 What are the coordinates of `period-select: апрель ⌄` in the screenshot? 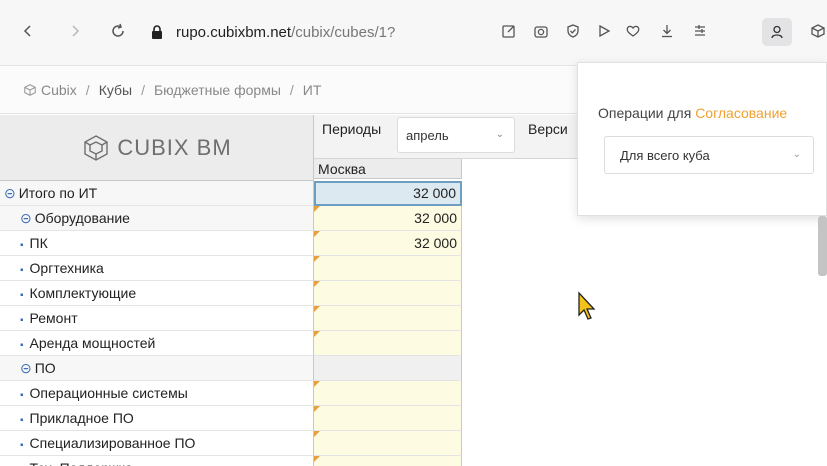 It's located at (456, 135).